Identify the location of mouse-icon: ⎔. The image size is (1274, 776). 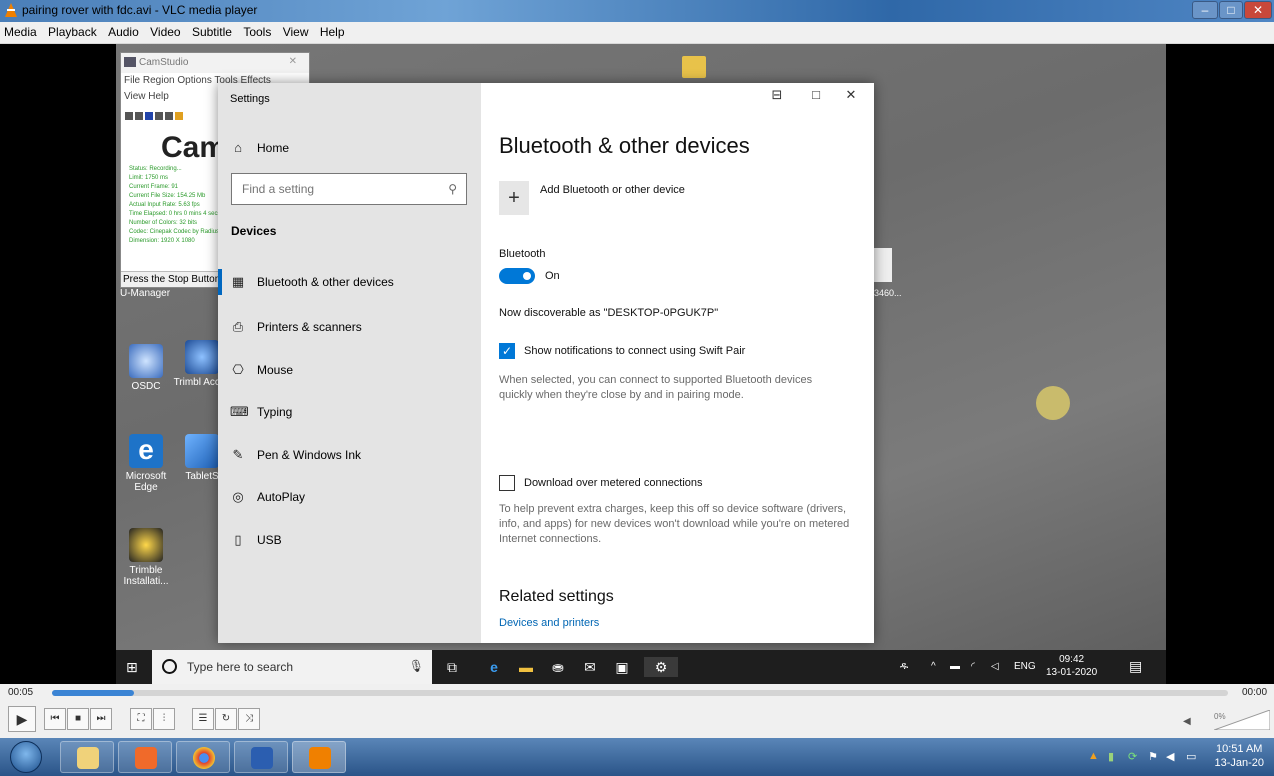
(238, 369).